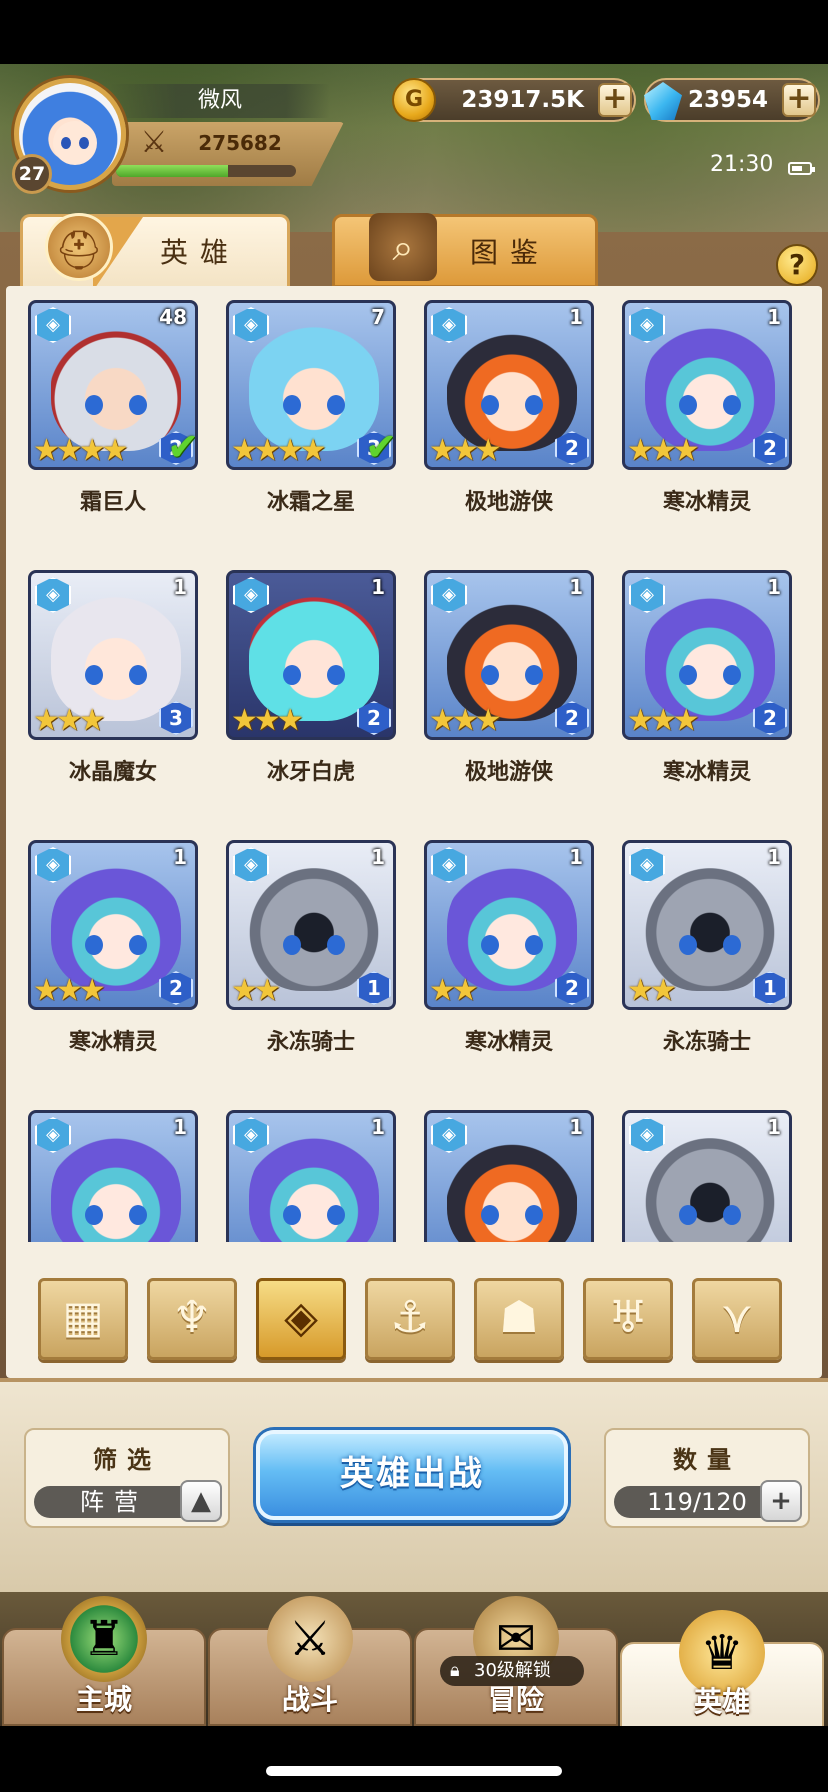 The image size is (828, 1792). Describe the element at coordinates (378, 317) in the screenshot. I see `hero-level: 7` at that location.